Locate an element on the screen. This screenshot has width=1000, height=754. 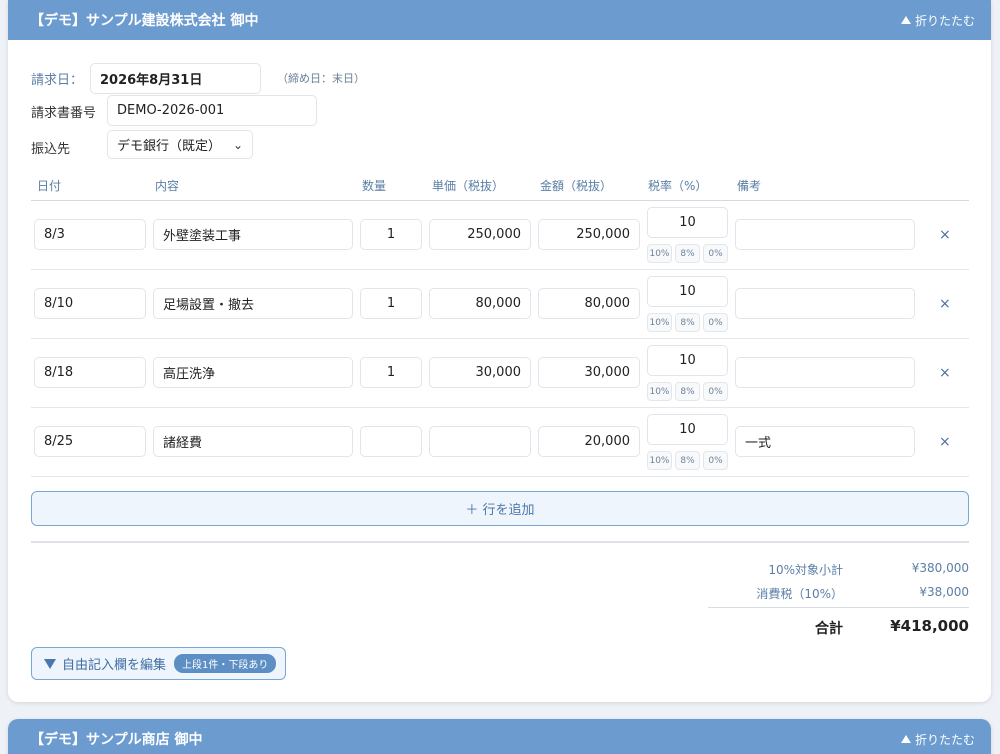
free-edit-button: 自由記入欄を編集 上段1件・下段あり is located at coordinates (158, 663).